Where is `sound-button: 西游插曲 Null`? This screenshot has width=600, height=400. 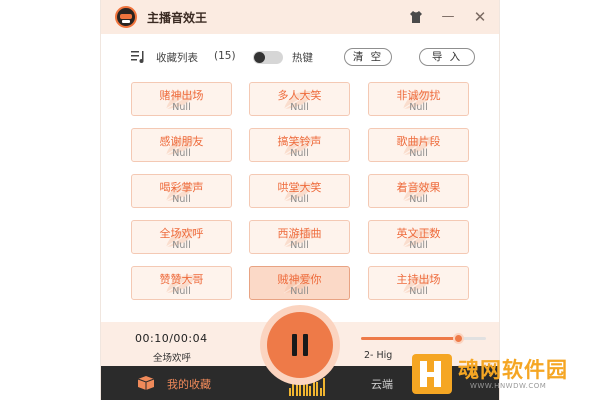 sound-button: 西游插曲 Null is located at coordinates (299, 237).